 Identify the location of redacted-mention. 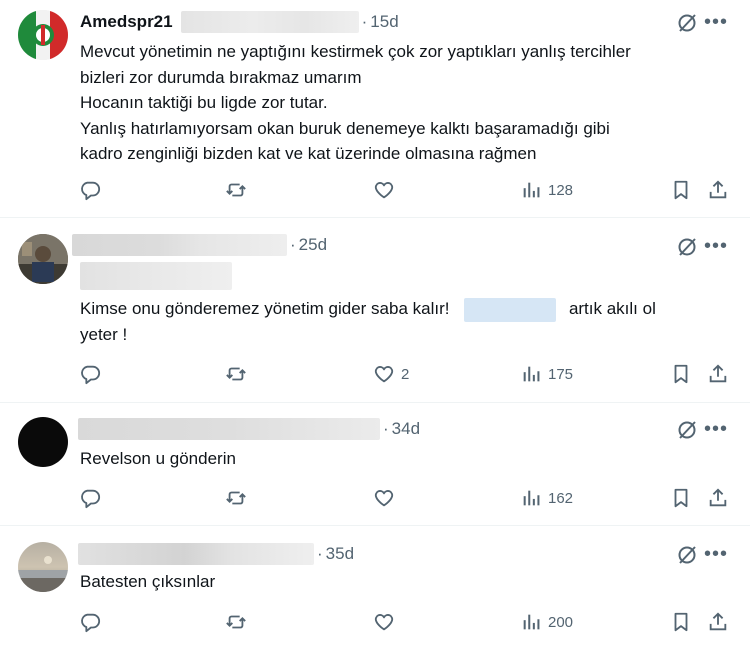
(510, 309).